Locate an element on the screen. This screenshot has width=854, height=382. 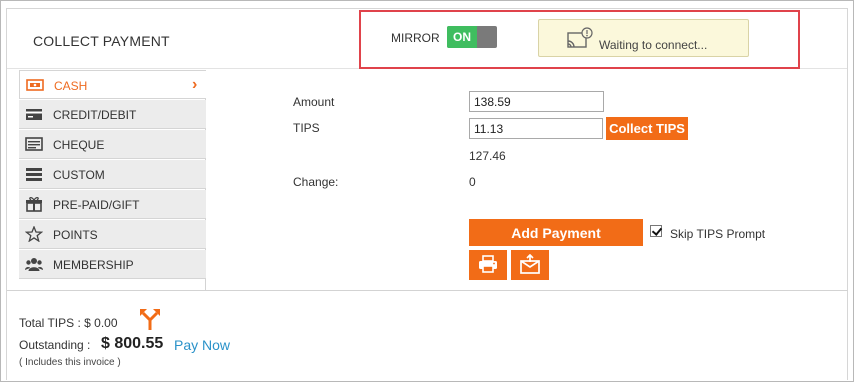
page-title: COLLECT PAYMENT is located at coordinates (101, 41).